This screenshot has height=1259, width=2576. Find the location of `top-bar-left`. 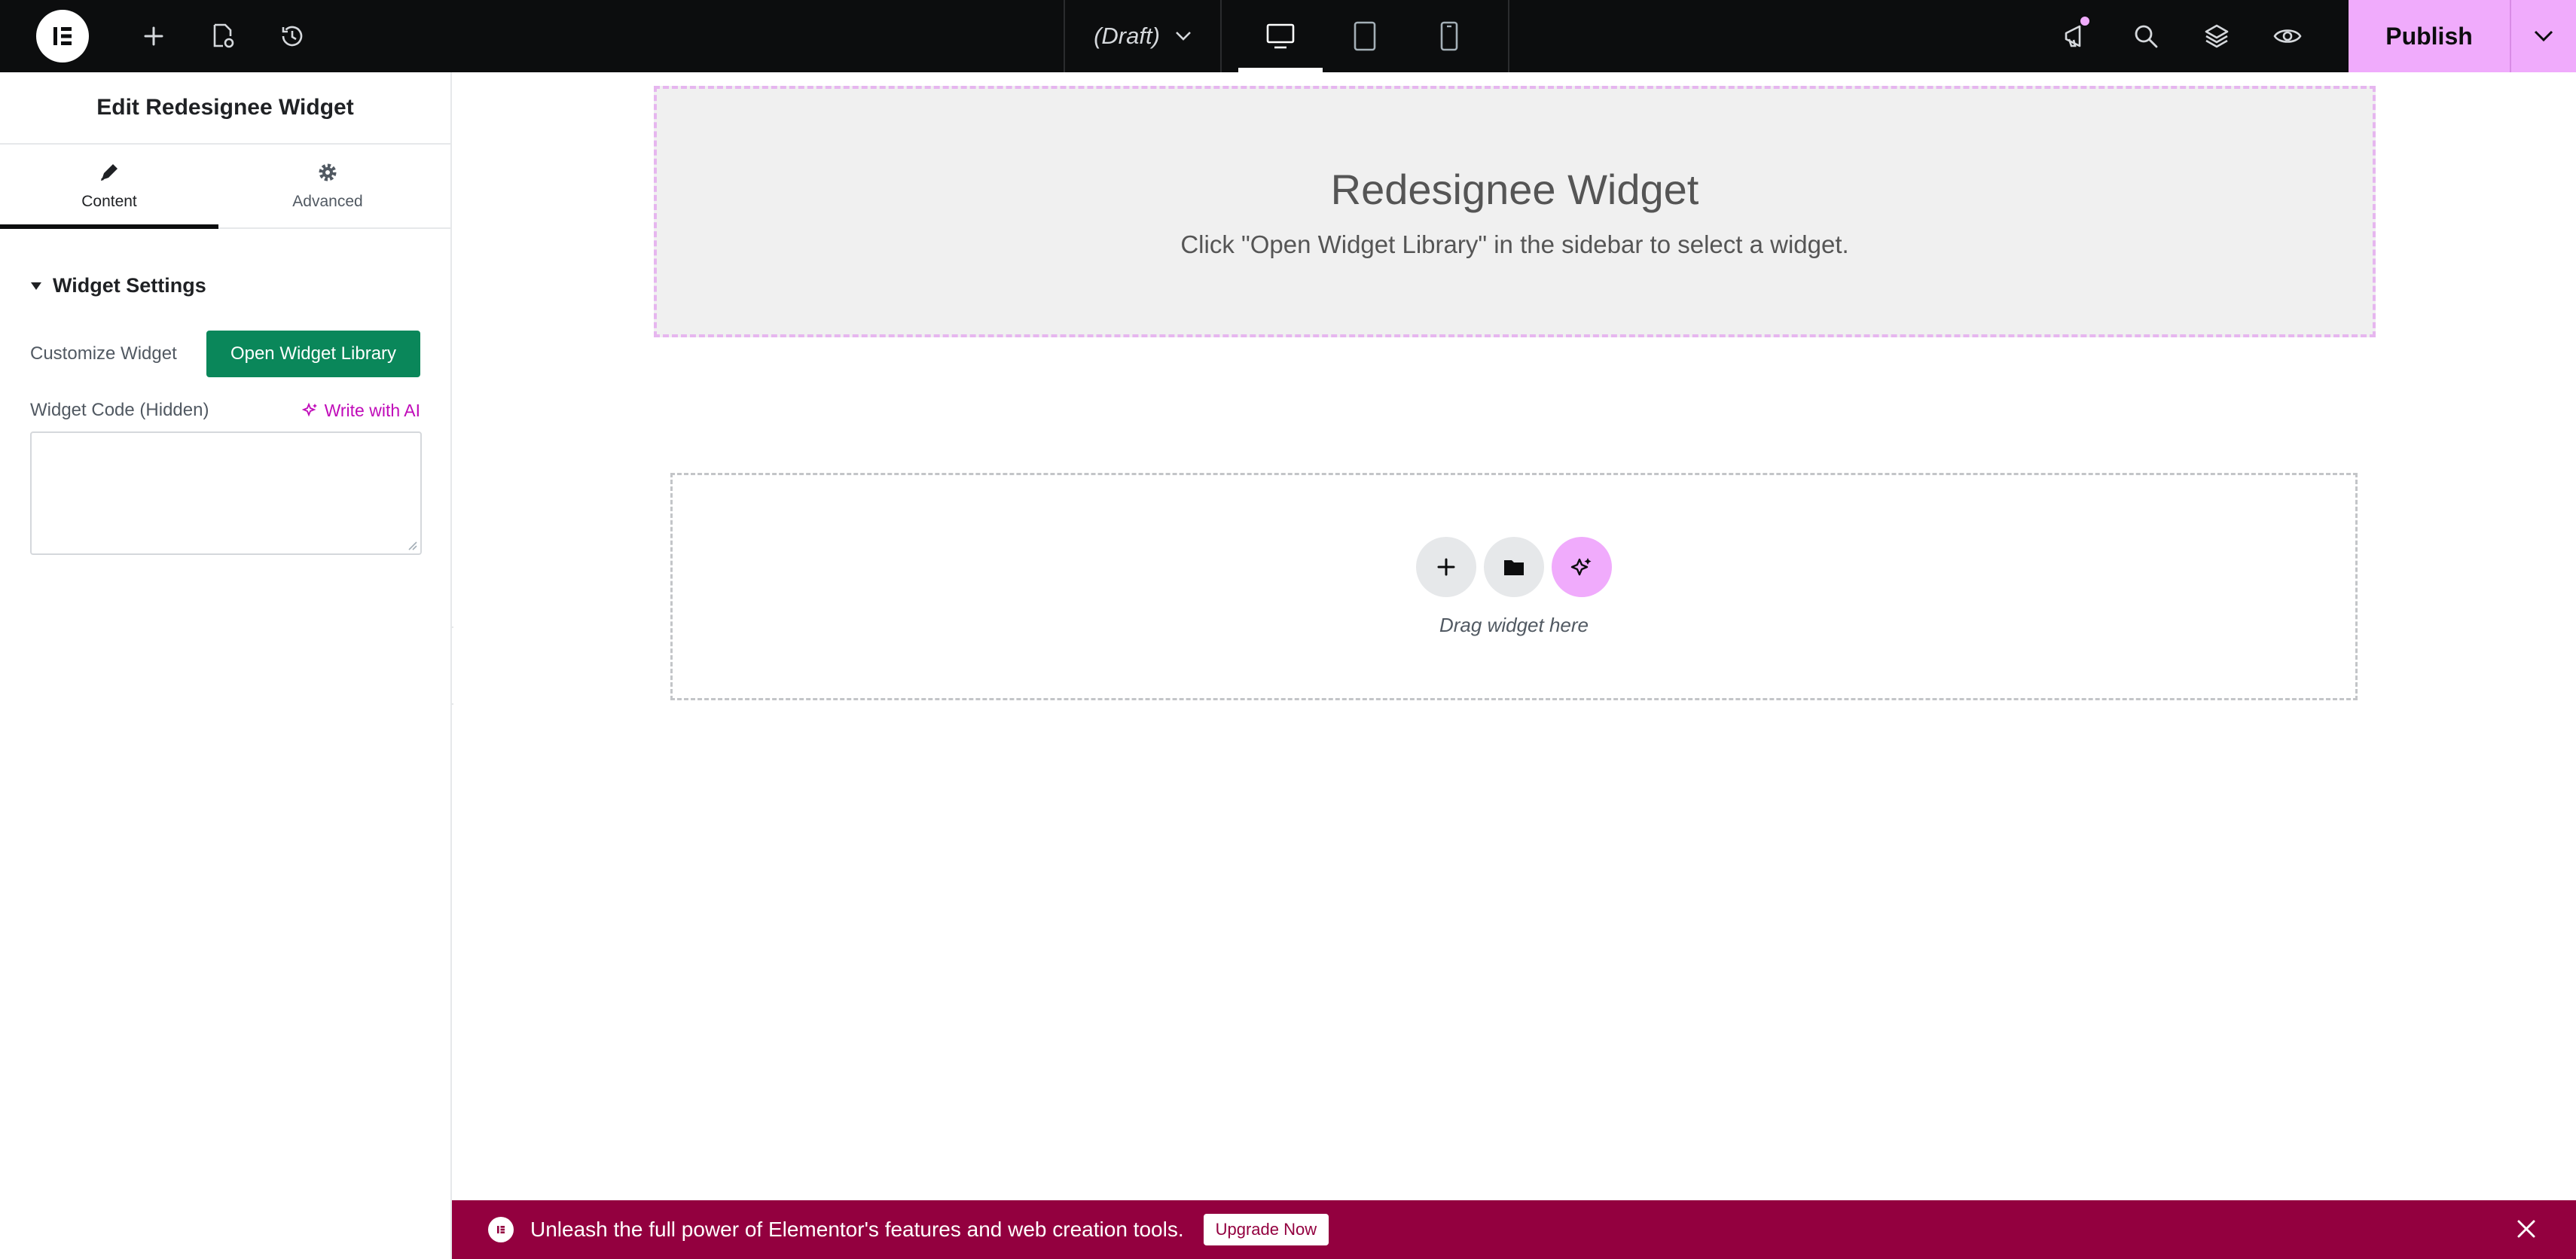

top-bar-left is located at coordinates (164, 36).